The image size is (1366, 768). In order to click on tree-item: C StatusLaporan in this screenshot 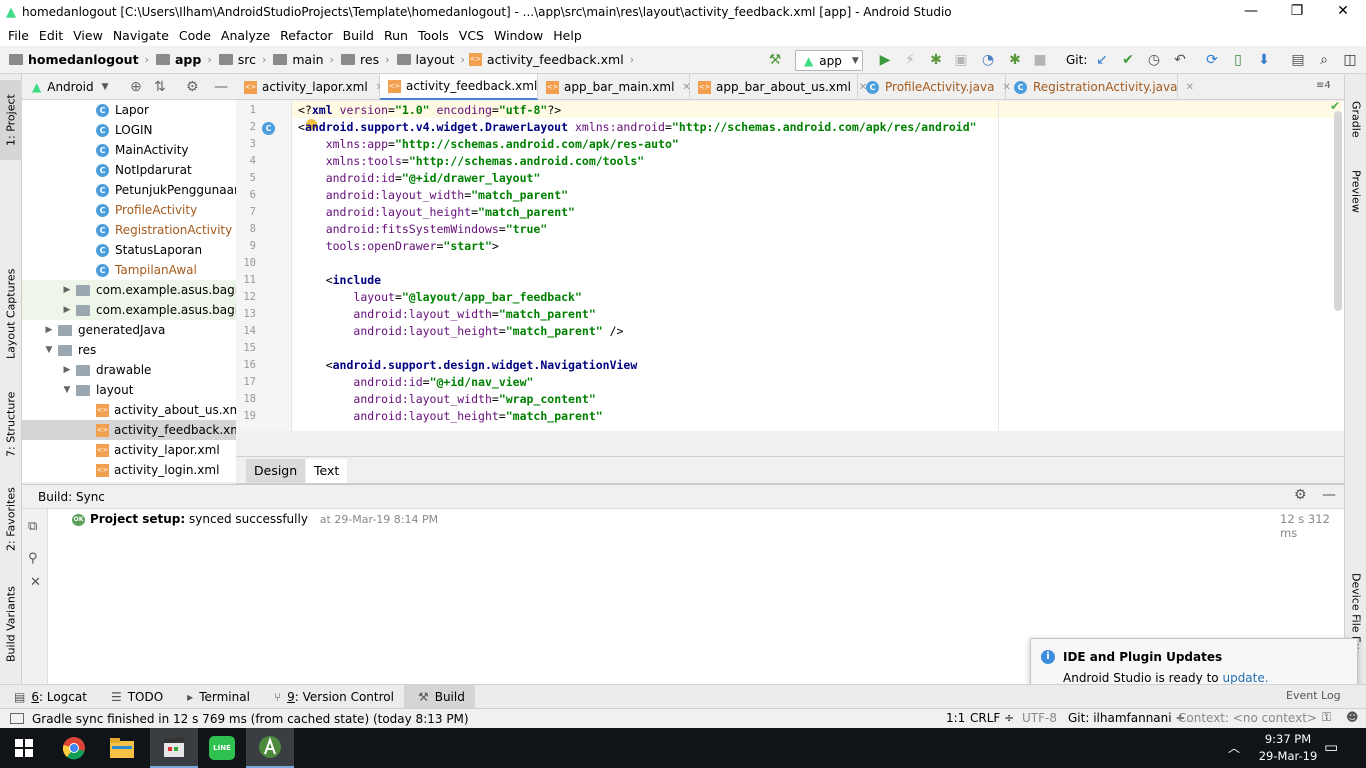, I will do `click(129, 250)`.